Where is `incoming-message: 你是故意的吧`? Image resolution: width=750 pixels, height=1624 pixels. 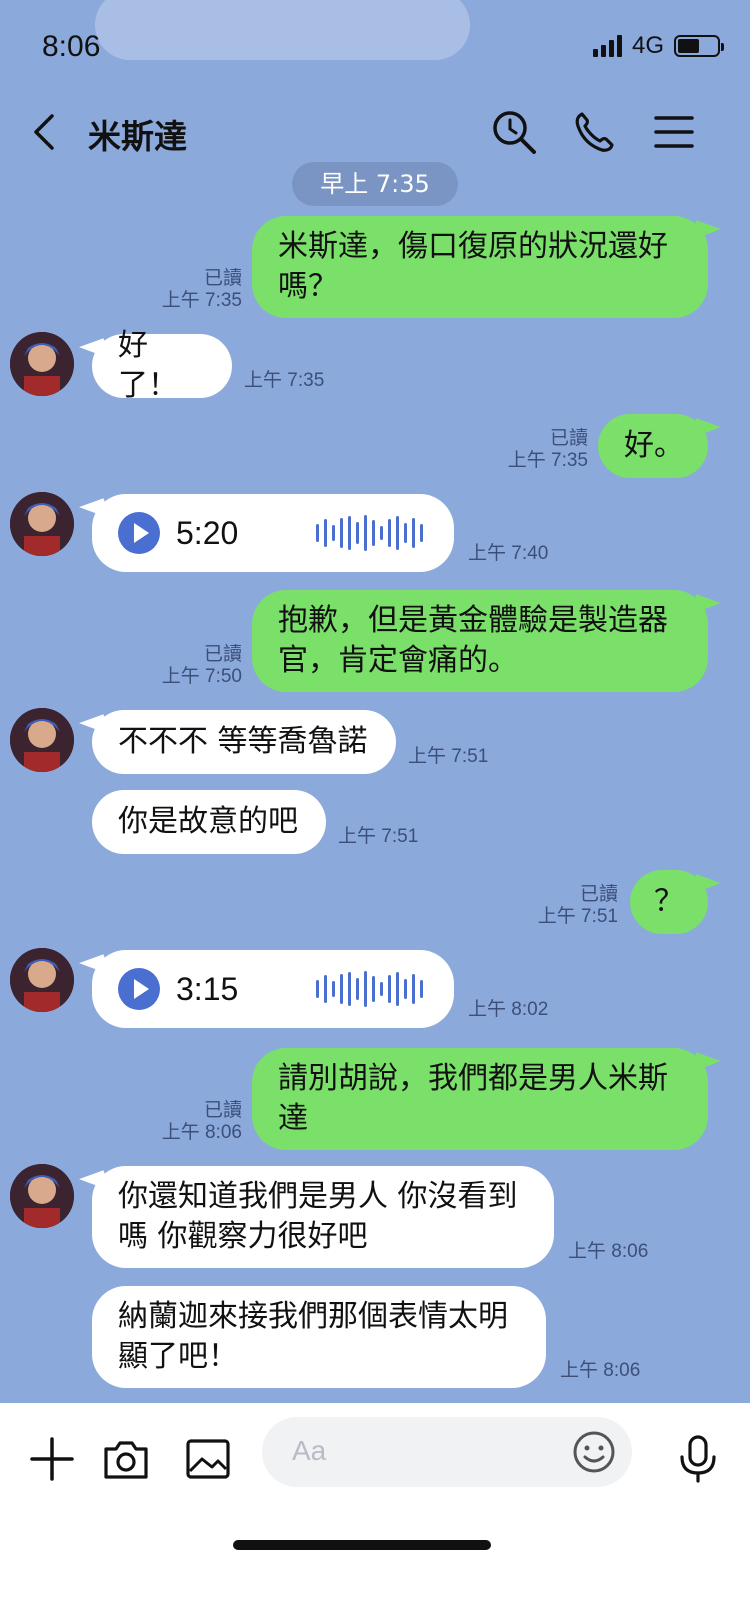 incoming-message: 你是故意的吧 is located at coordinates (209, 822).